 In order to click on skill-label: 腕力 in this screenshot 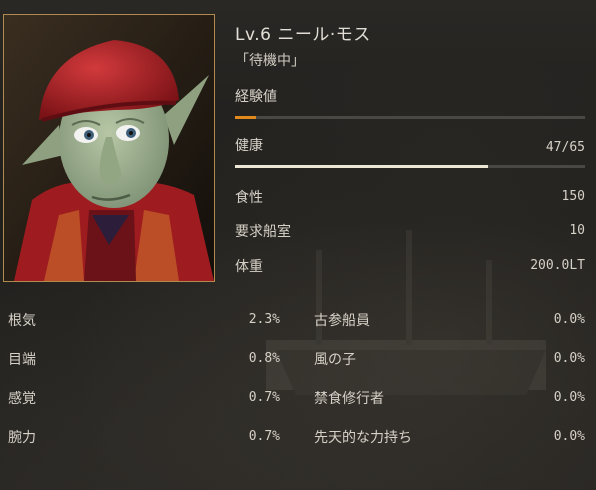, I will do `click(22, 438)`.